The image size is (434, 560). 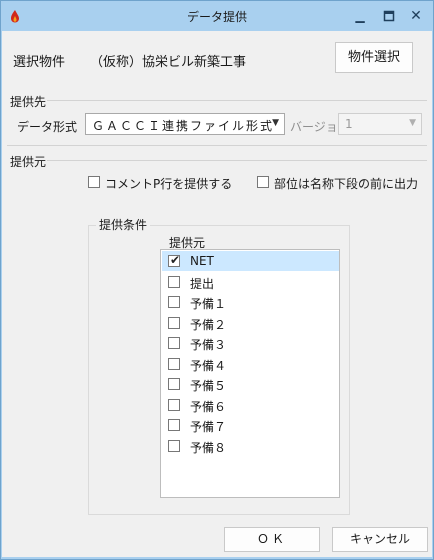 What do you see at coordinates (360, 16) in the screenshot?
I see `minimize-icon: ▁` at bounding box center [360, 16].